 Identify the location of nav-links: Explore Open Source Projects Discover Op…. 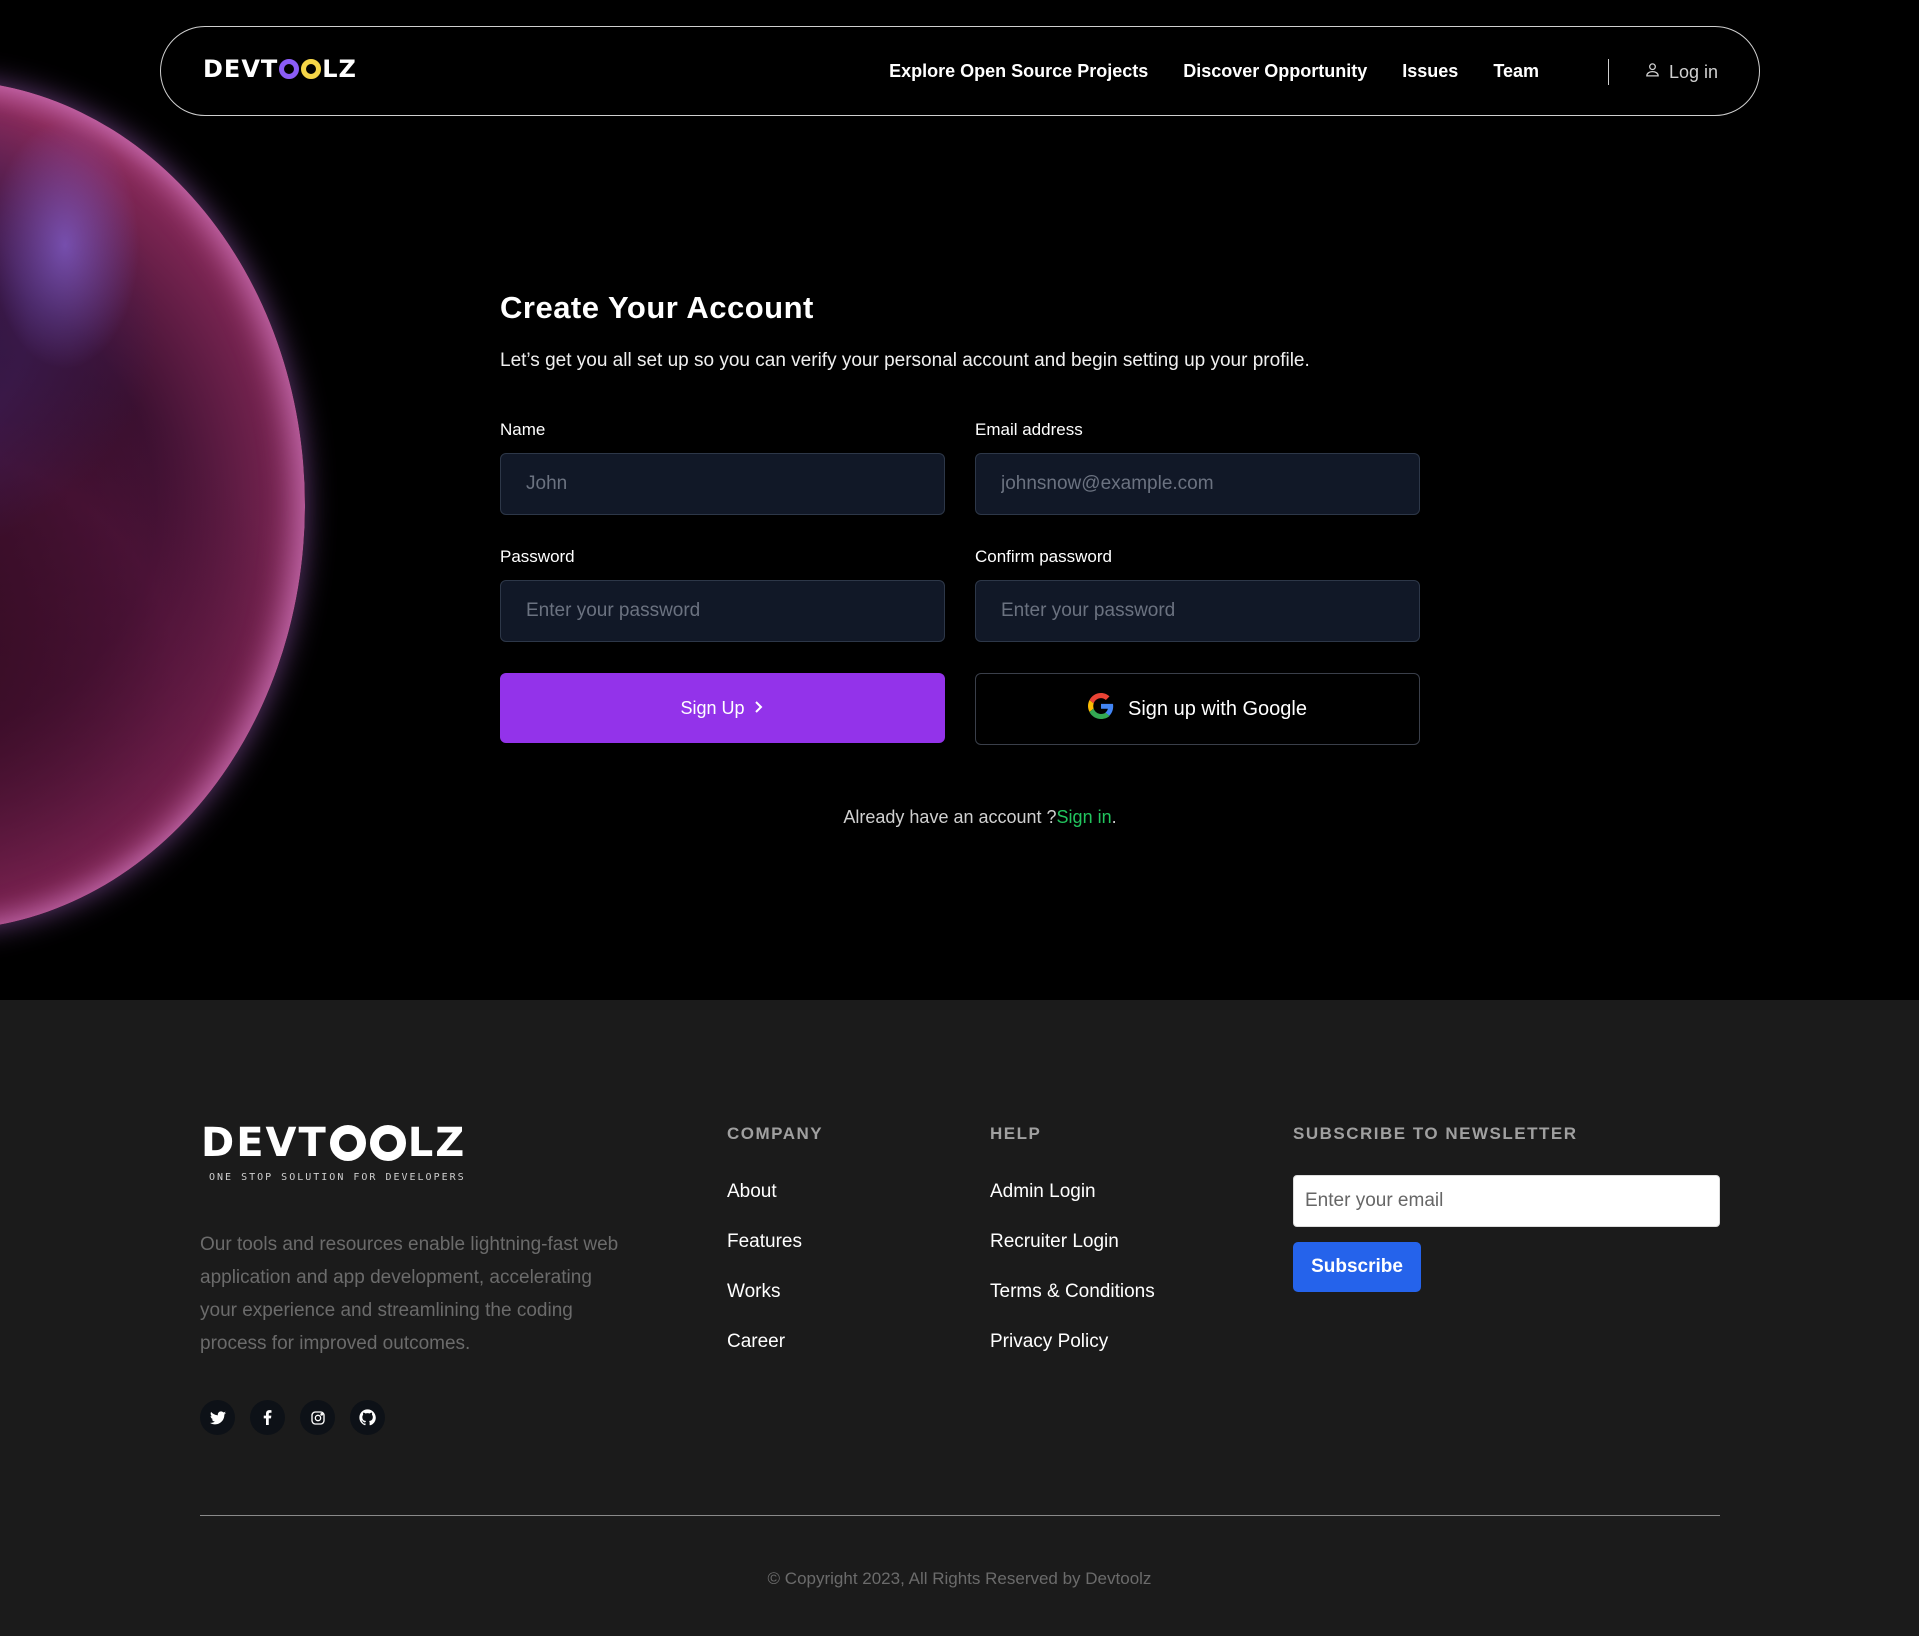
(1214, 71).